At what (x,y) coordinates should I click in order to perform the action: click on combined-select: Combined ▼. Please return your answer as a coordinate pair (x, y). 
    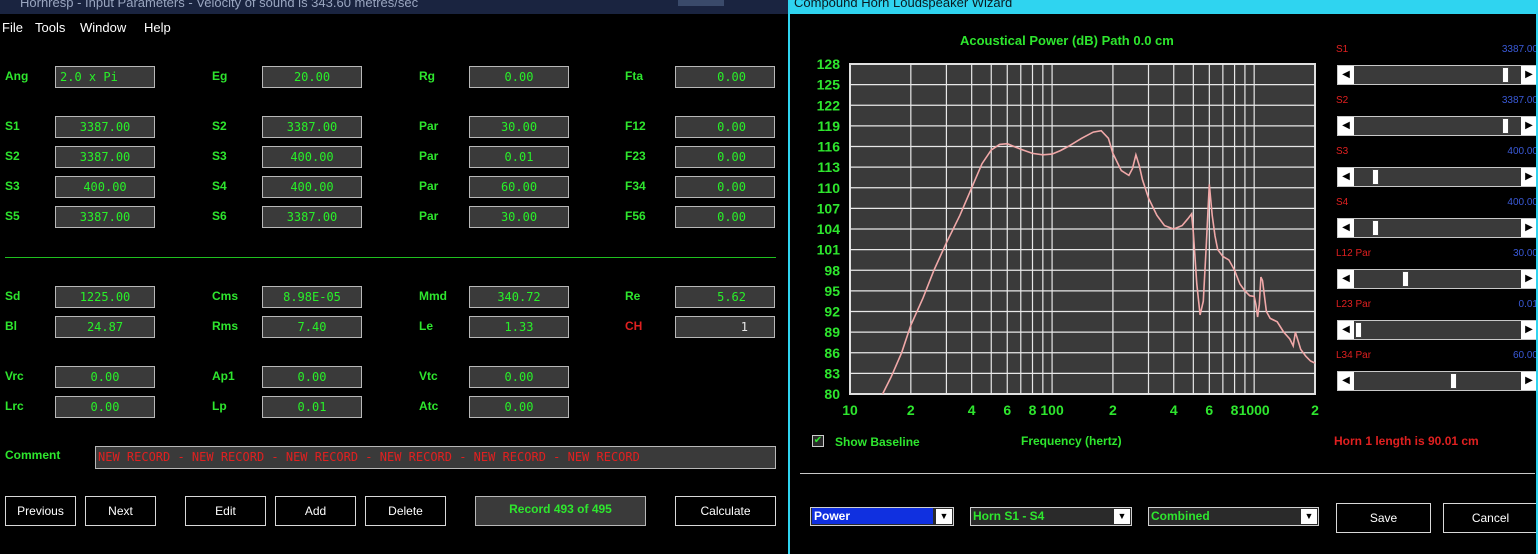
    Looking at the image, I should click on (1233, 516).